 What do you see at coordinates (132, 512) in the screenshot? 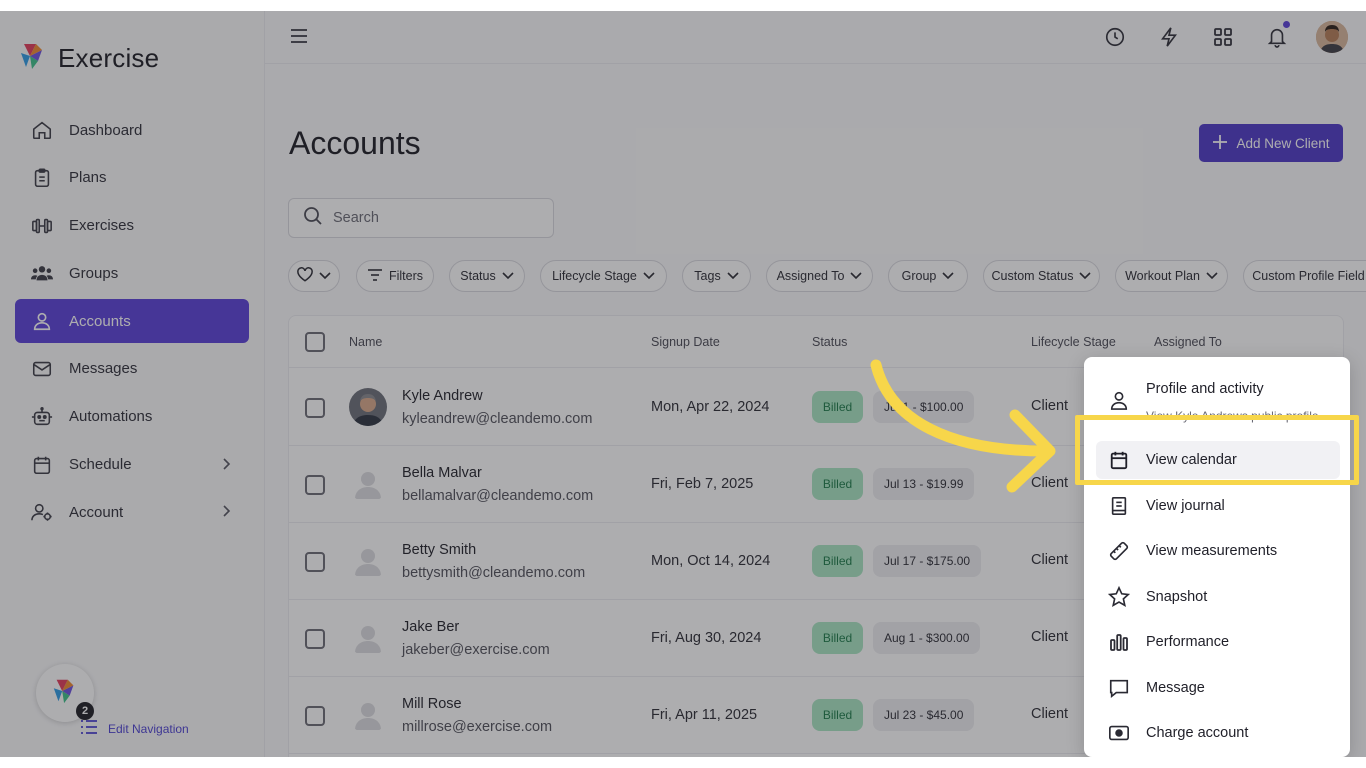
I see `sidebar-item-account: Account` at bounding box center [132, 512].